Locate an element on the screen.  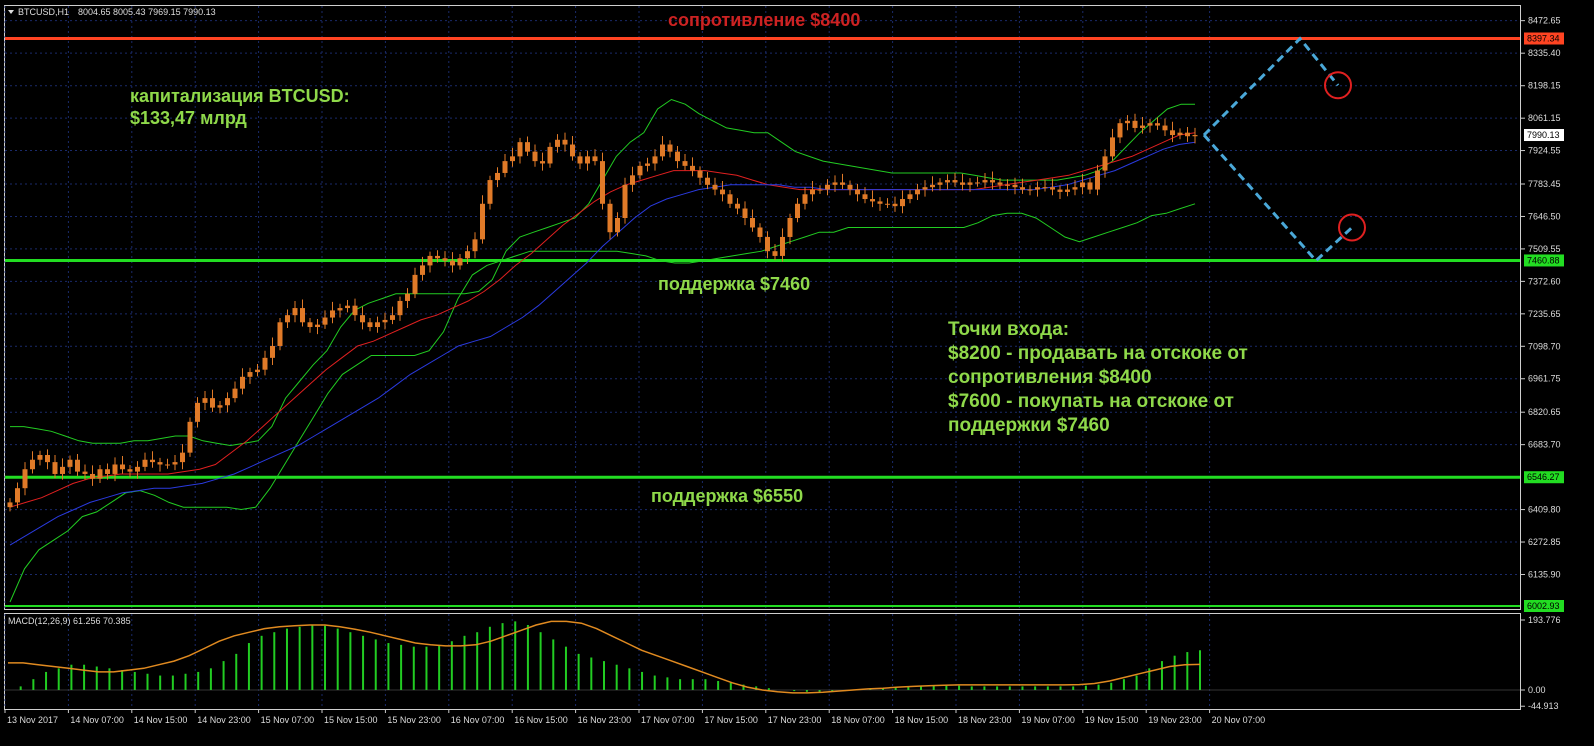
cap-line-1: капитализация BTCUSD: is located at coordinates (240, 96).